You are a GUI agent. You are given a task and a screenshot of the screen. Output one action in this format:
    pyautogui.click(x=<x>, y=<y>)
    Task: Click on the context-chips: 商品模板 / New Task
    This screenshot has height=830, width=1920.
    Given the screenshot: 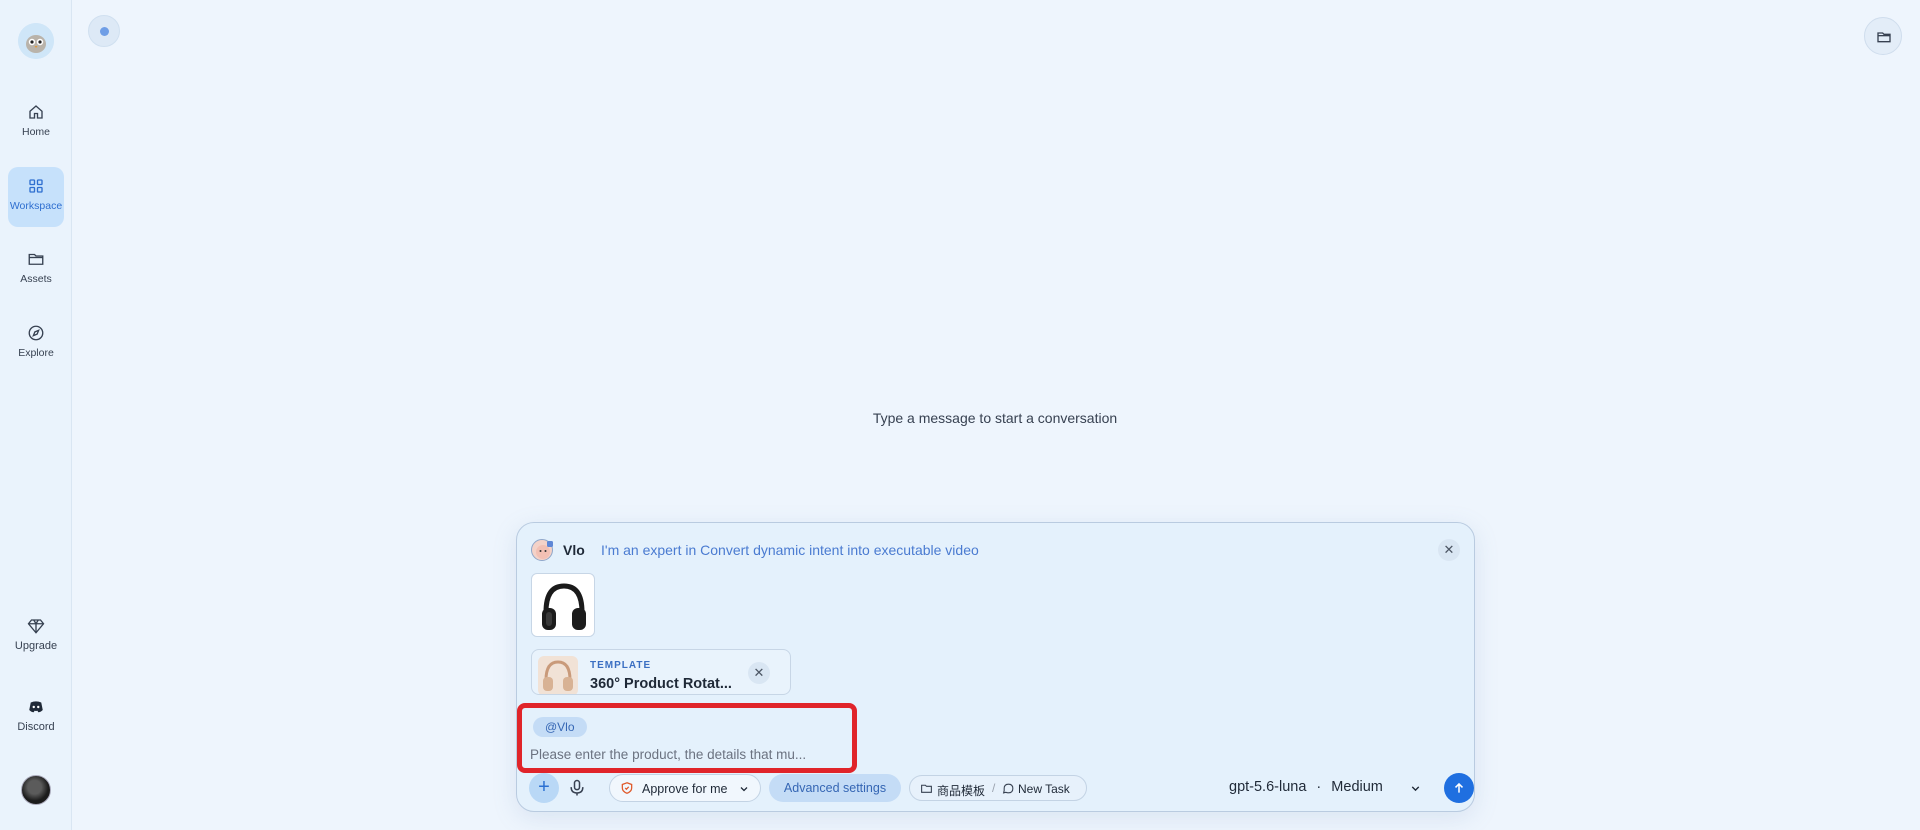 What is the action you would take?
    pyautogui.click(x=998, y=788)
    